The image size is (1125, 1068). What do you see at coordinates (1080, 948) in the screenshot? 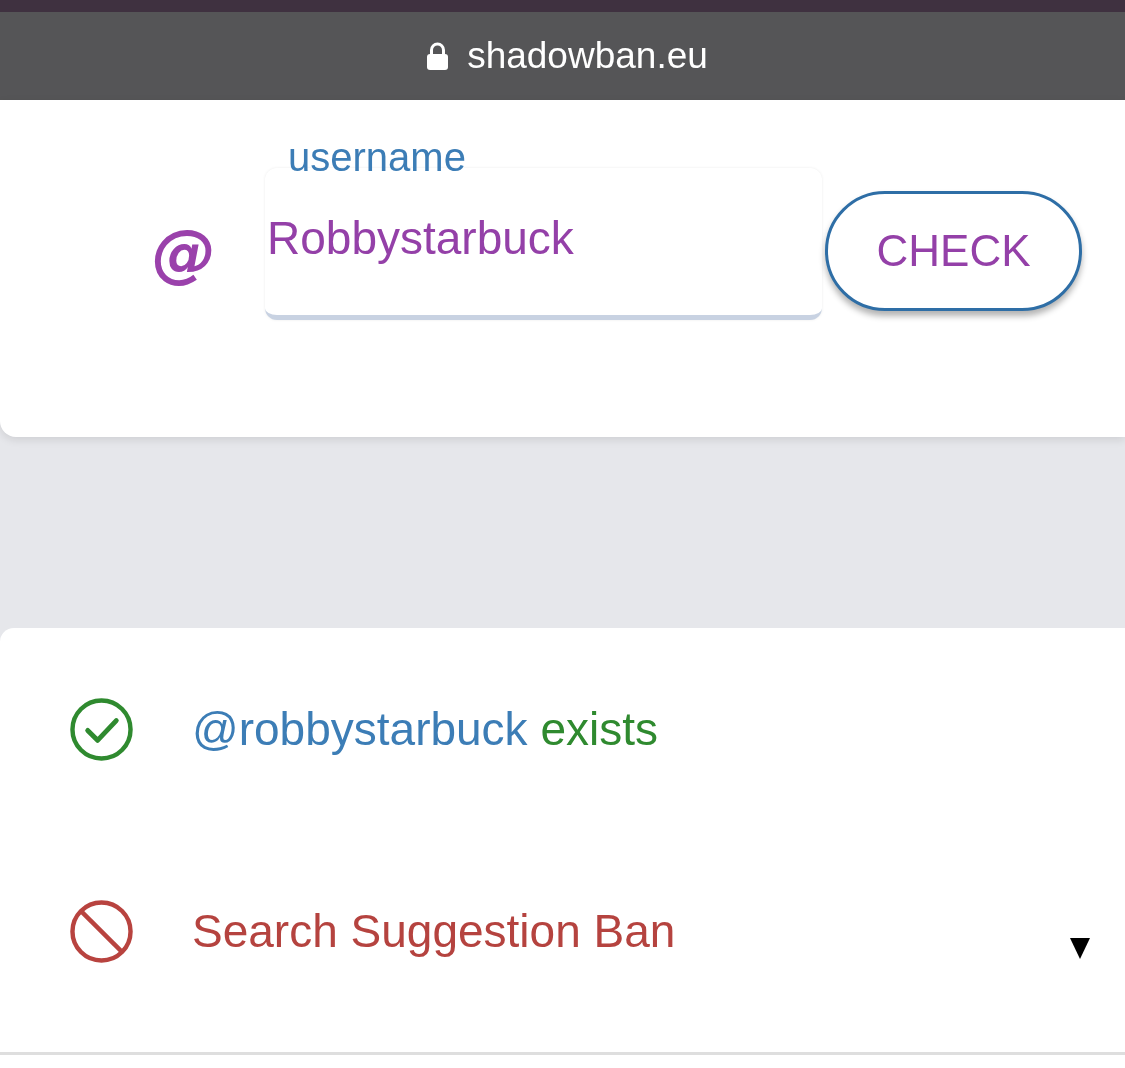
I see `caret-icon` at bounding box center [1080, 948].